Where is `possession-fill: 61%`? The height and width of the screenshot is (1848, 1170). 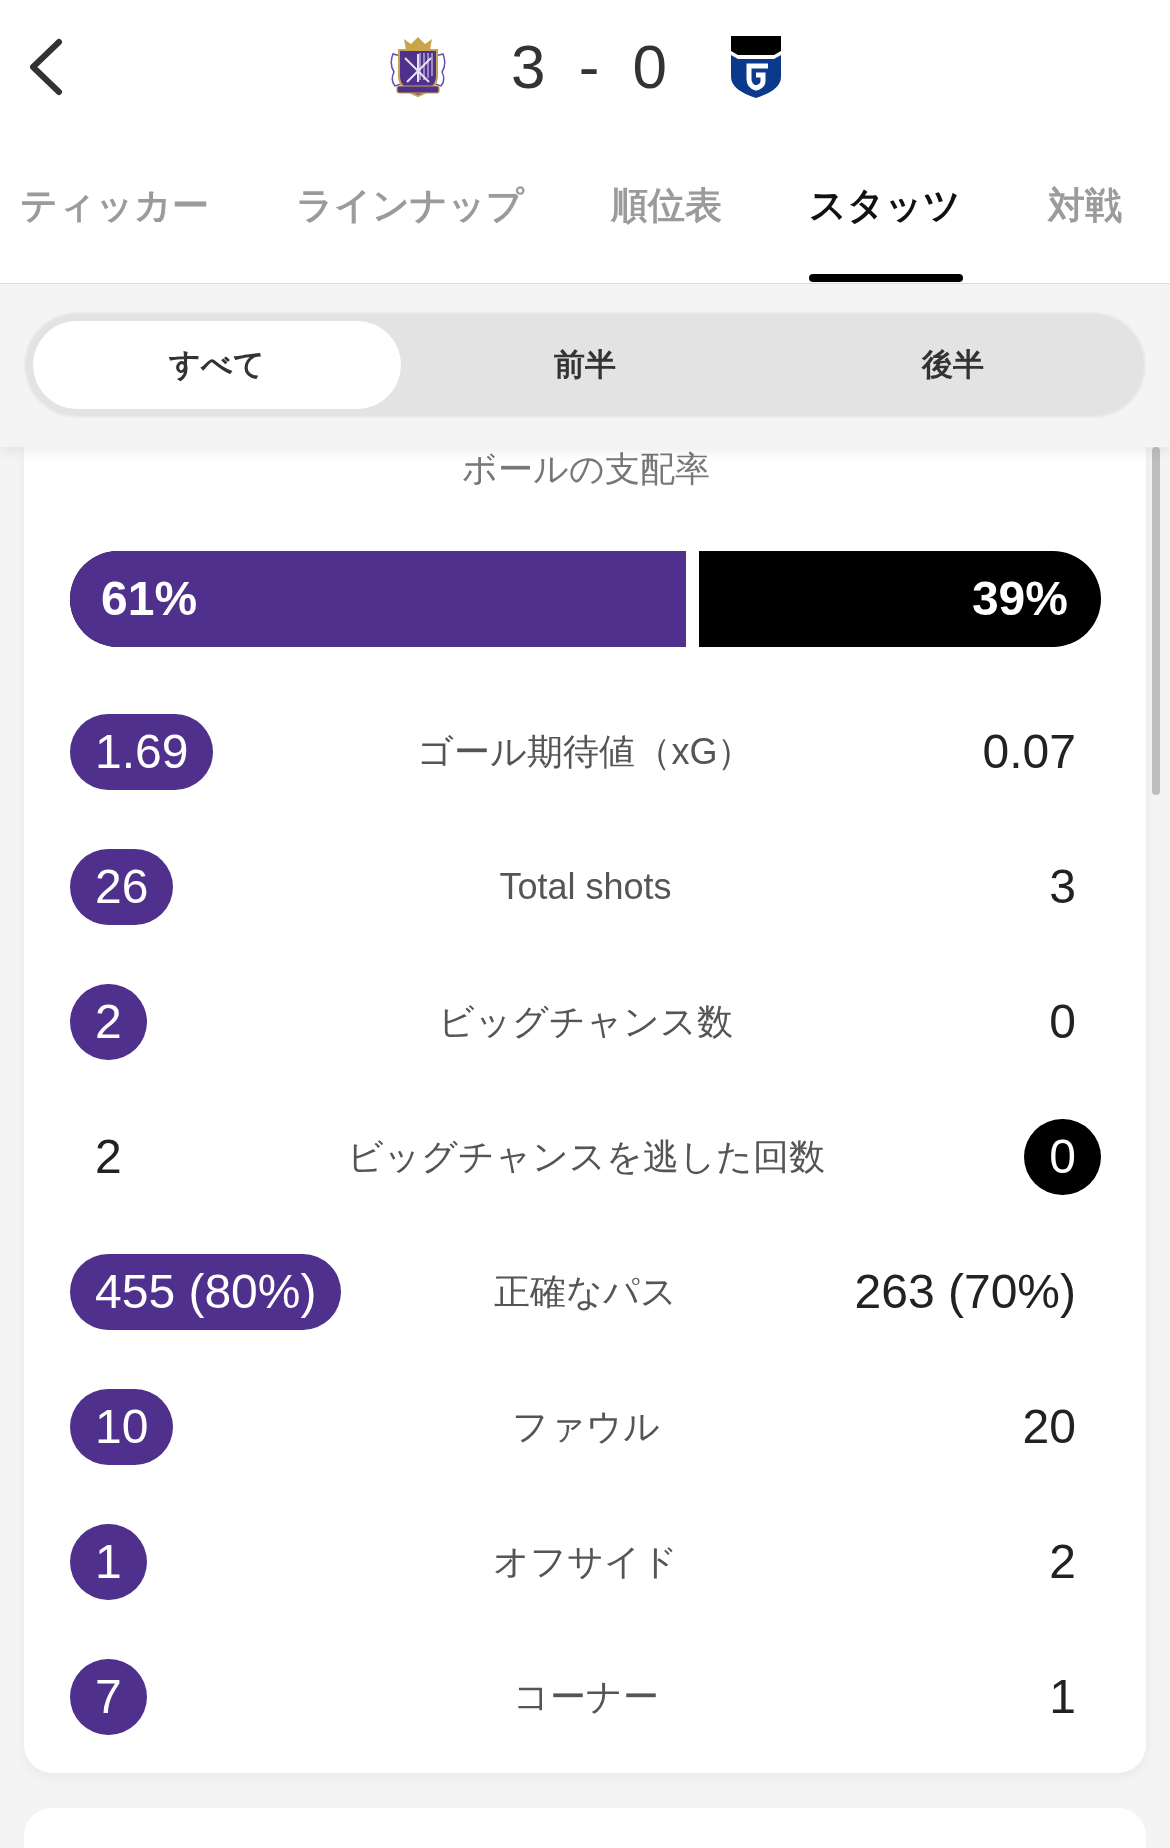
possession-fill: 61% is located at coordinates (384, 599).